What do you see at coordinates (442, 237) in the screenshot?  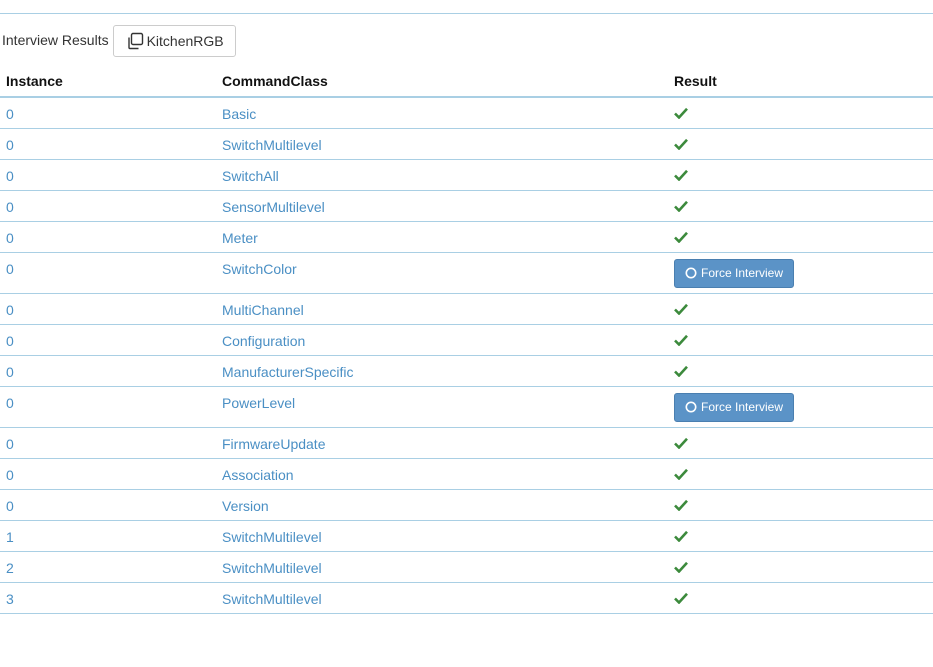 I see `commandclass-cell: Meter` at bounding box center [442, 237].